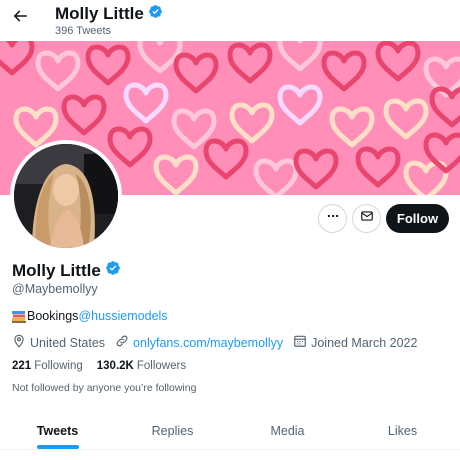 This screenshot has width=460, height=460. I want to click on avatar-photo, so click(66, 196).